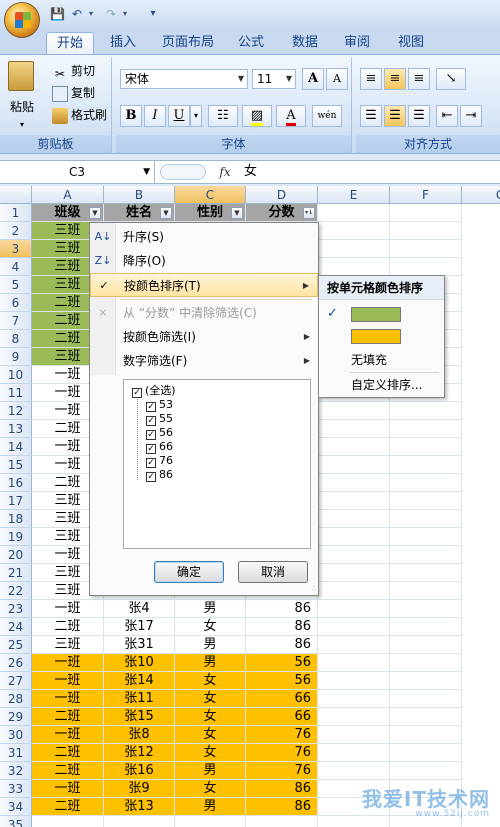 Image resolution: width=500 pixels, height=827 pixels. What do you see at coordinates (16, 591) in the screenshot?
I see `row-header: 22` at bounding box center [16, 591].